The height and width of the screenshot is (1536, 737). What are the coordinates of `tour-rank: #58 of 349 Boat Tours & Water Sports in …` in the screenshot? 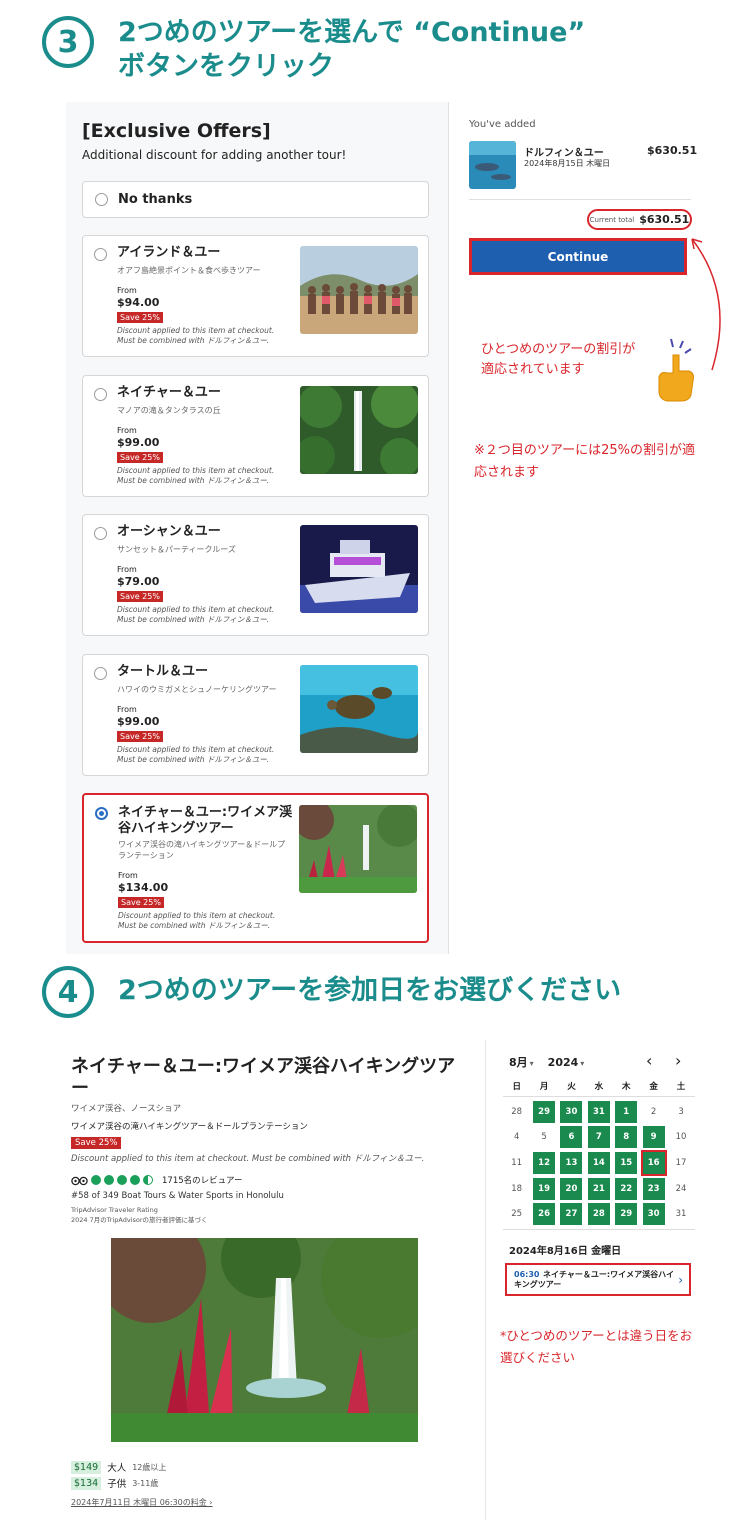 It's located at (177, 1196).